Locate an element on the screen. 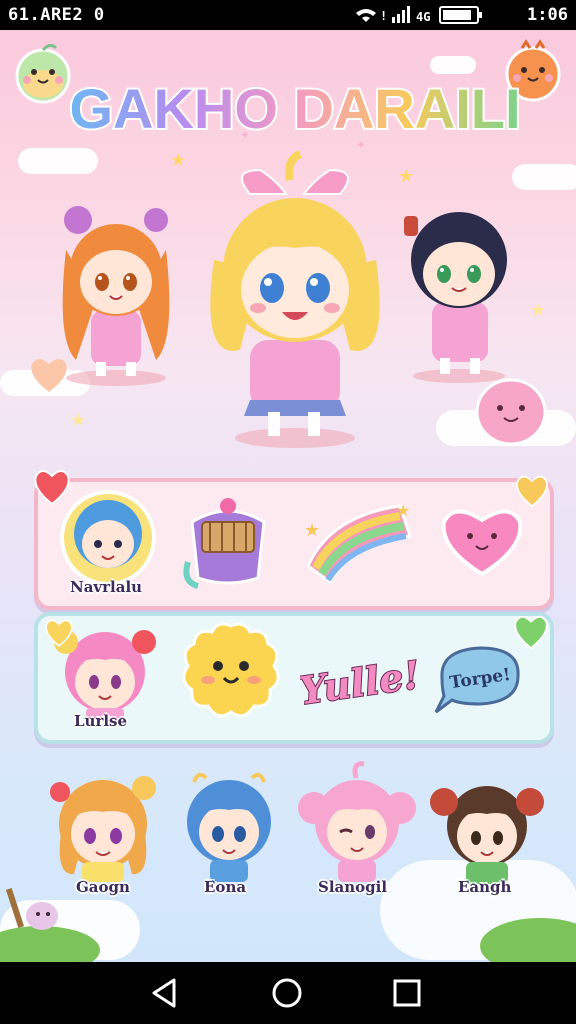 The width and height of the screenshot is (576, 1024). sticker-panel-2: Lurlse Yulle! Torpe! is located at coordinates (294, 678).